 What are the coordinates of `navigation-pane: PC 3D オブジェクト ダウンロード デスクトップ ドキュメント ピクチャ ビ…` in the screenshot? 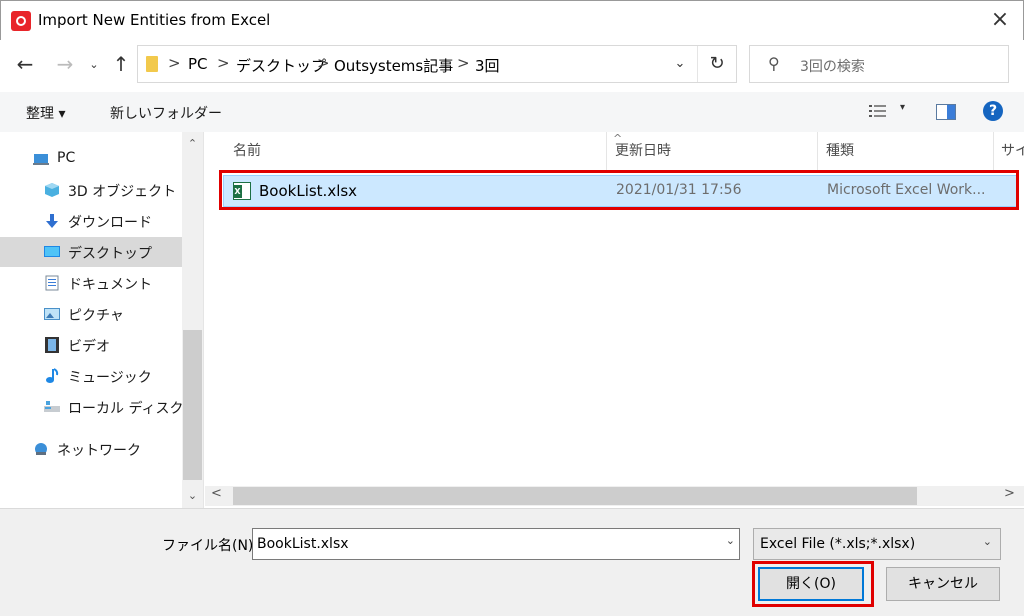 It's located at (102, 320).